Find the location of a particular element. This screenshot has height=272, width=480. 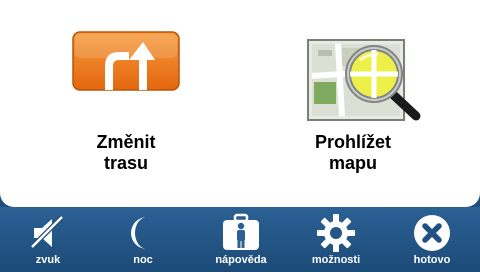

done-button: hotovo is located at coordinates (432, 239).